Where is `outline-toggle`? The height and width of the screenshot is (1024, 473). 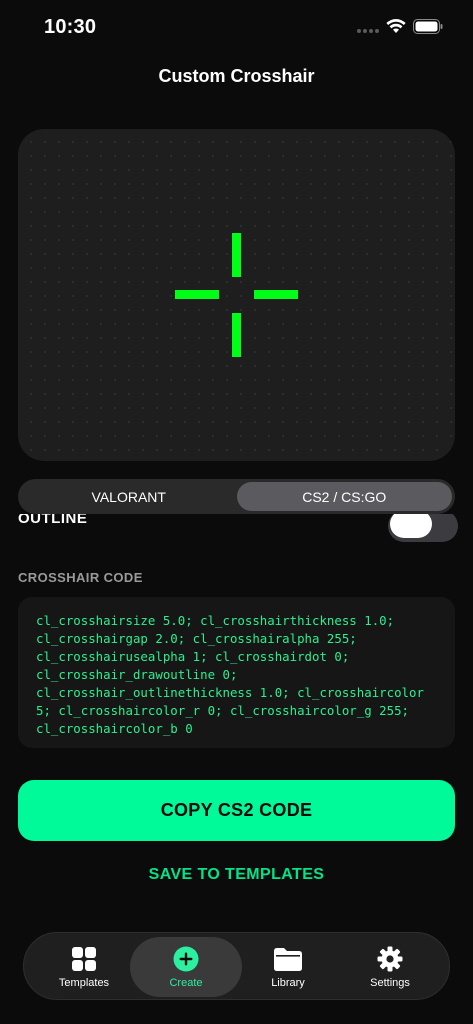
outline-toggle is located at coordinates (423, 528).